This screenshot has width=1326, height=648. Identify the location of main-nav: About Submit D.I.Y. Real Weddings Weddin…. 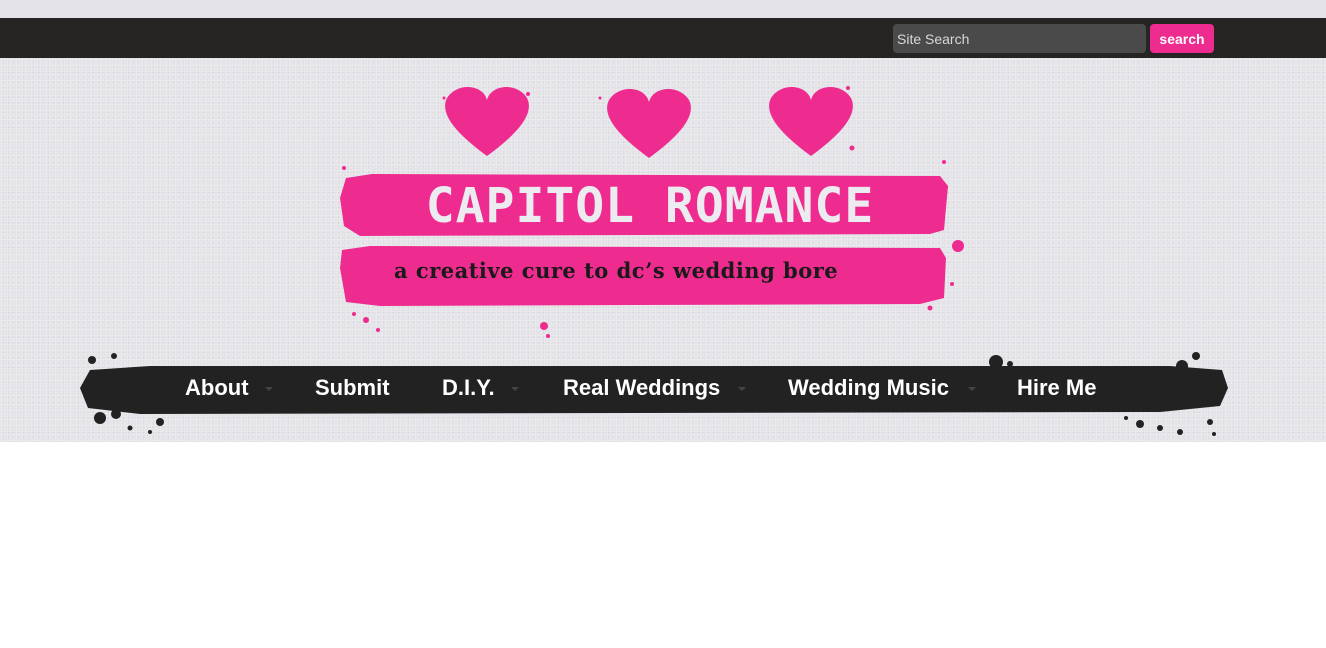
(663, 395).